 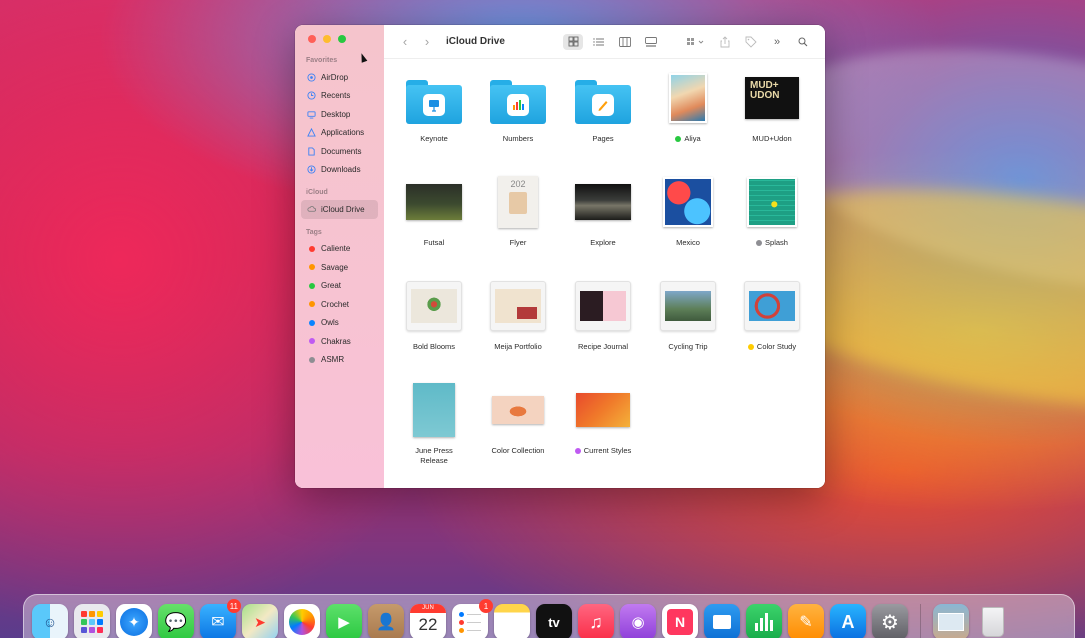 I want to click on sidebar-tag-crochet: Crochet, so click(x=339, y=304).